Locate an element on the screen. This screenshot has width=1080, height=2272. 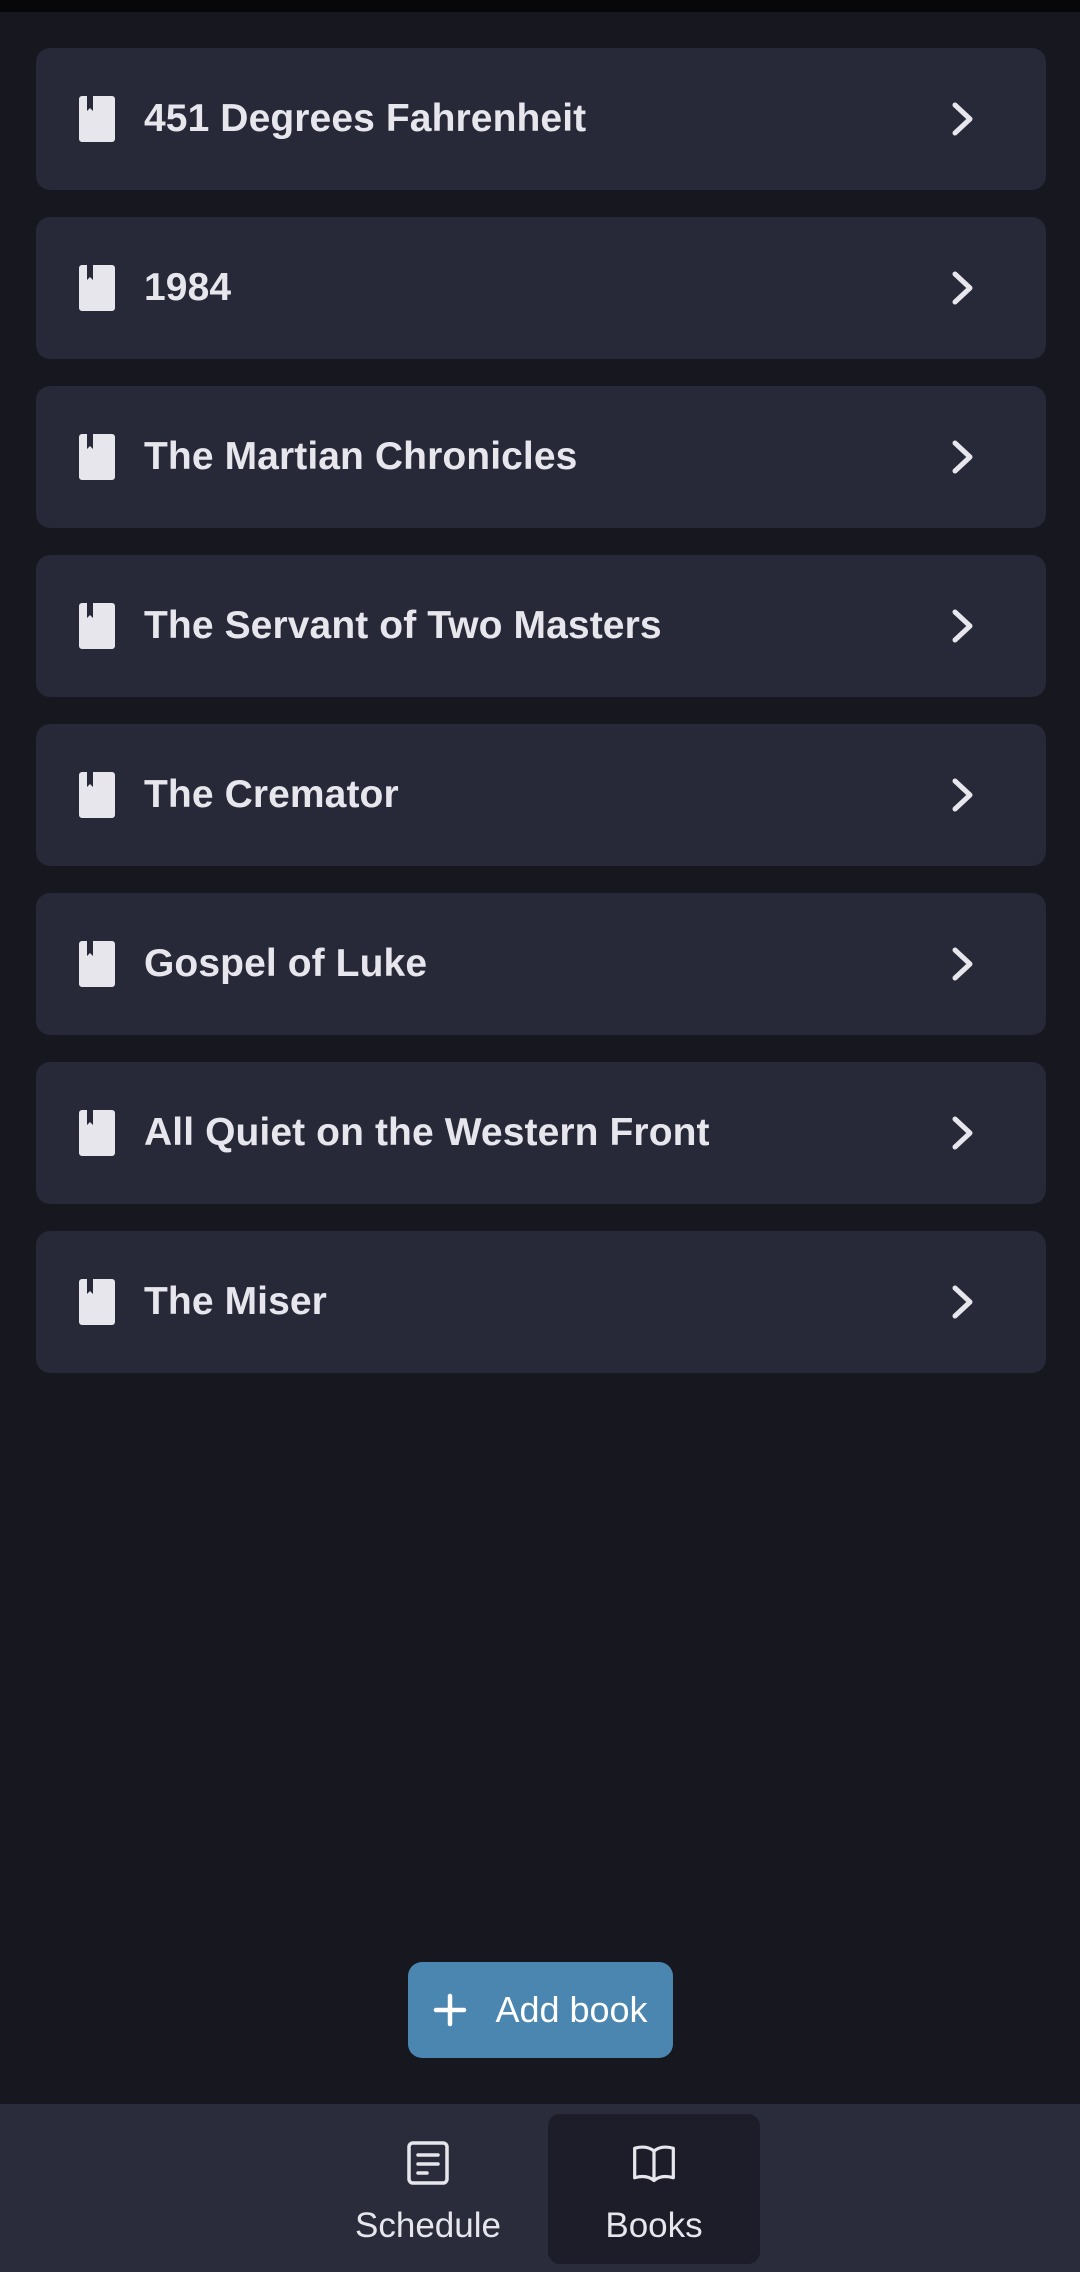
status-bar-strip is located at coordinates (540, 6).